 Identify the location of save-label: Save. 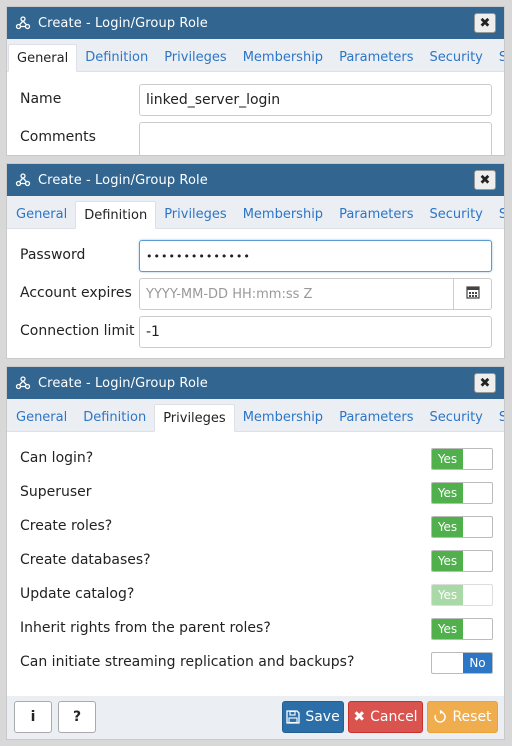
(322, 717).